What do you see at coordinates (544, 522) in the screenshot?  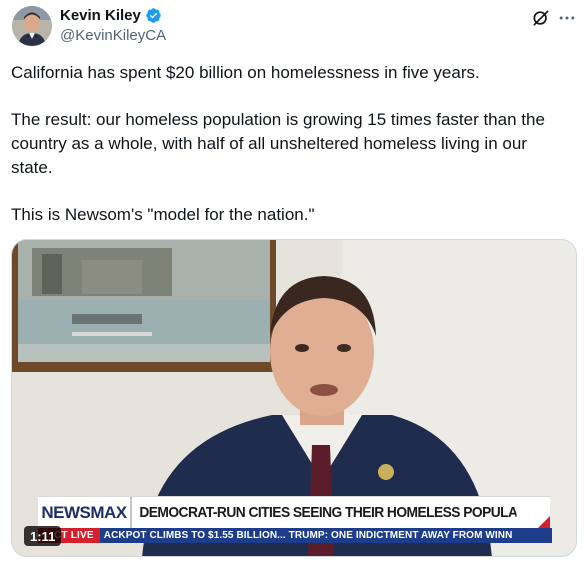 I see `banner-accent` at bounding box center [544, 522].